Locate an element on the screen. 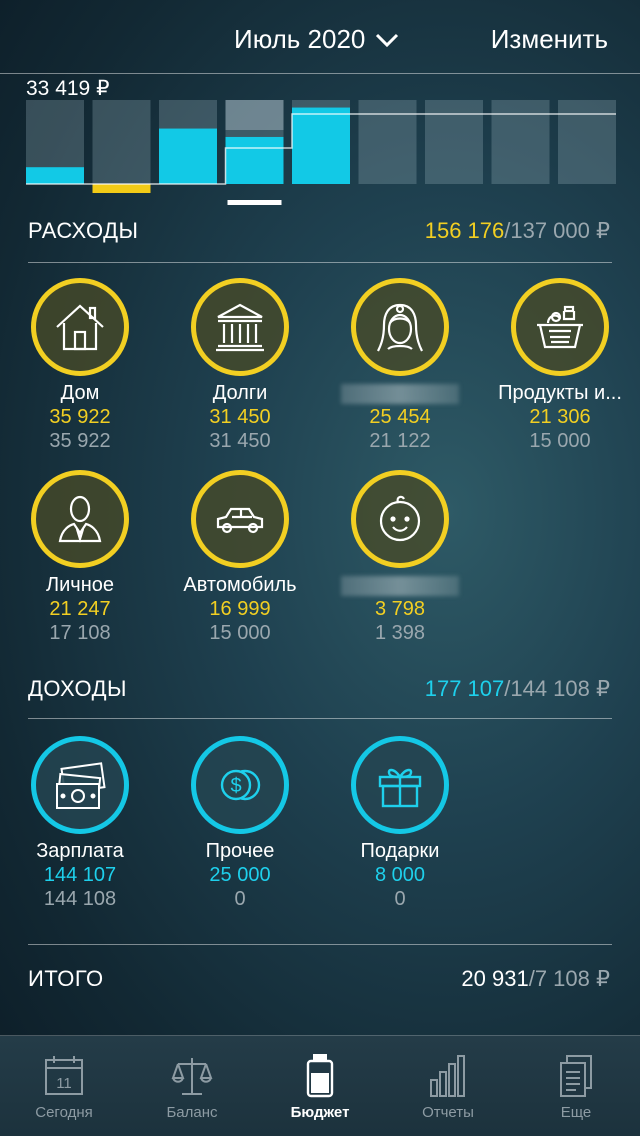  tab-reports: Отчеты is located at coordinates (448, 1083).